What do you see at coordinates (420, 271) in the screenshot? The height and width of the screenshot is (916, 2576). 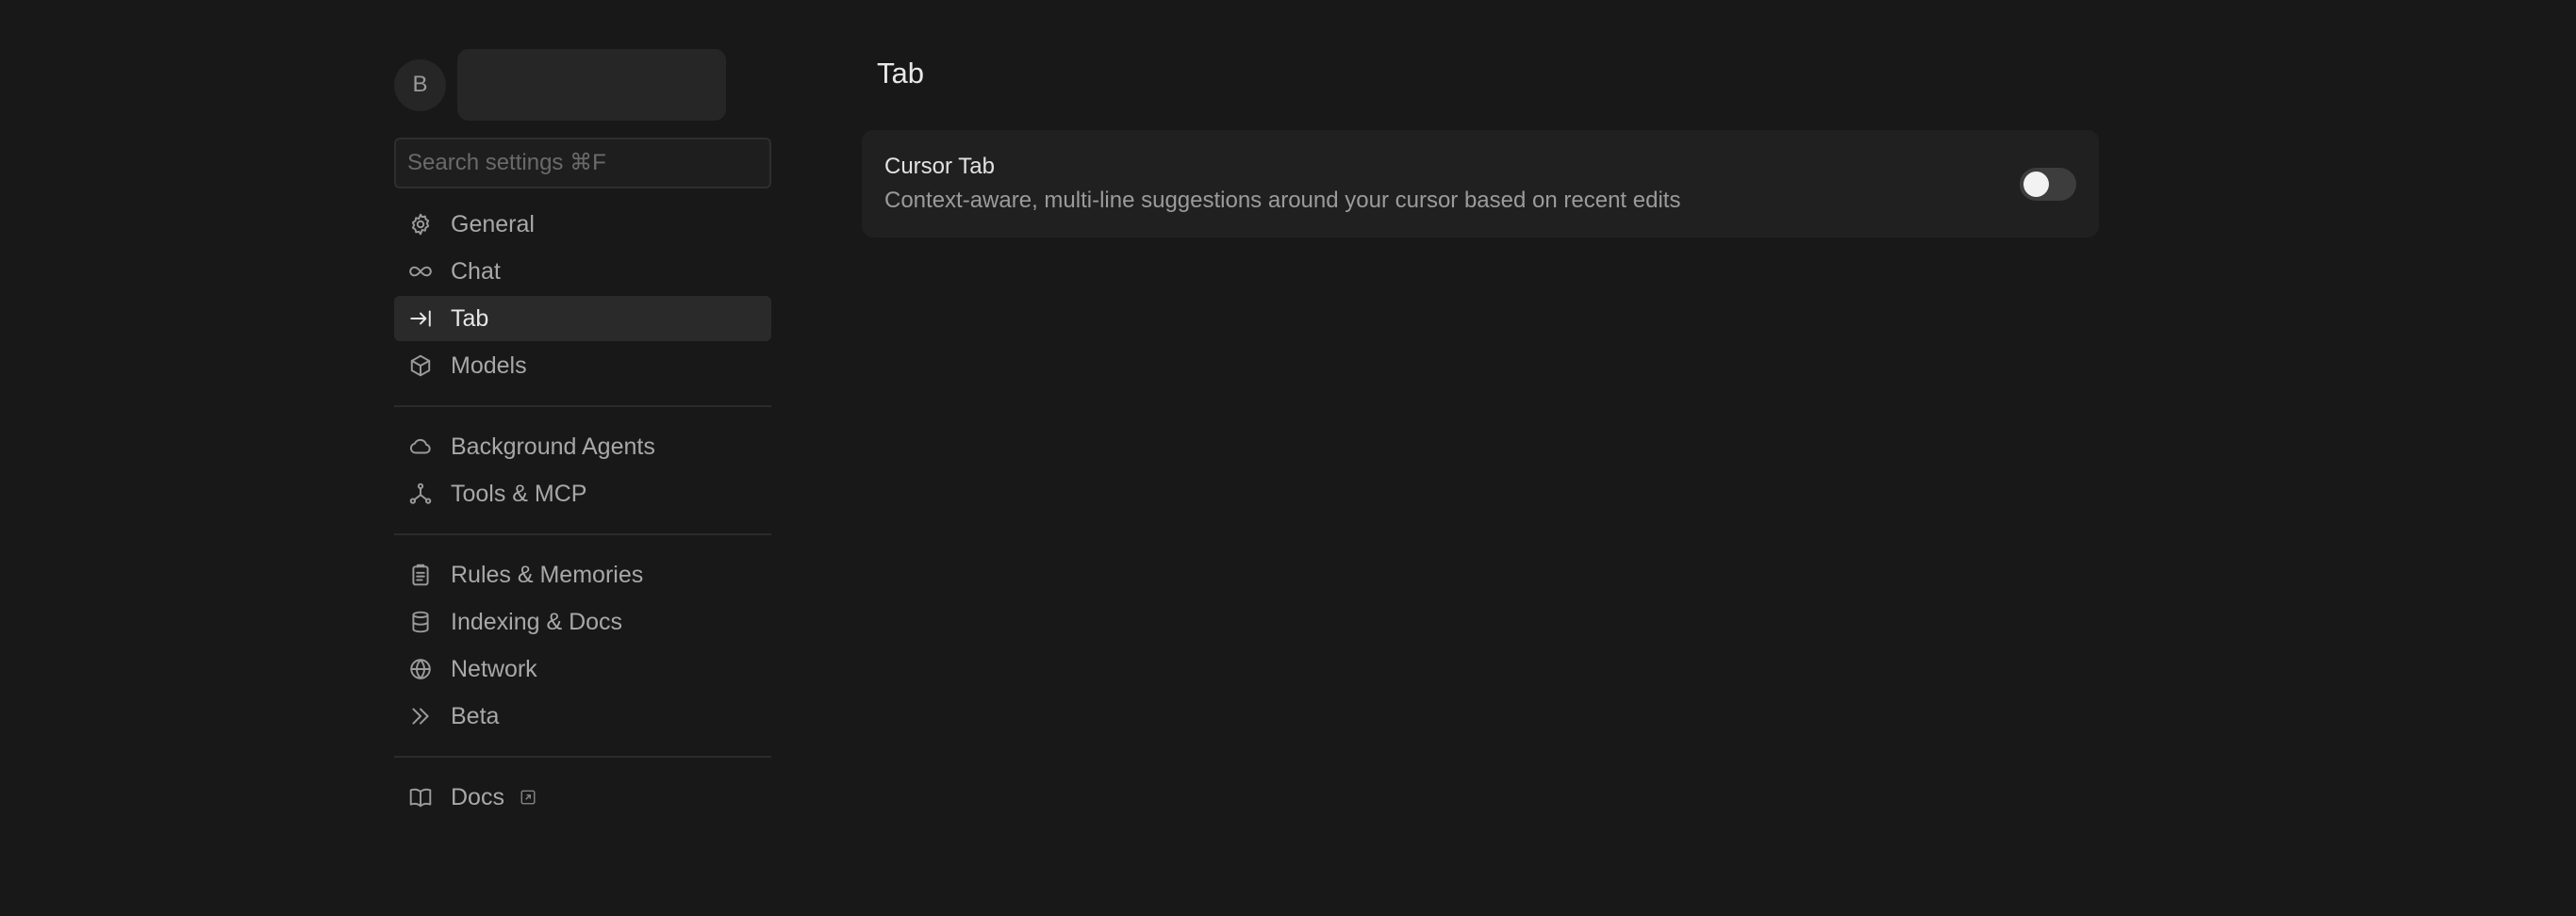 I see `infinity-icon` at bounding box center [420, 271].